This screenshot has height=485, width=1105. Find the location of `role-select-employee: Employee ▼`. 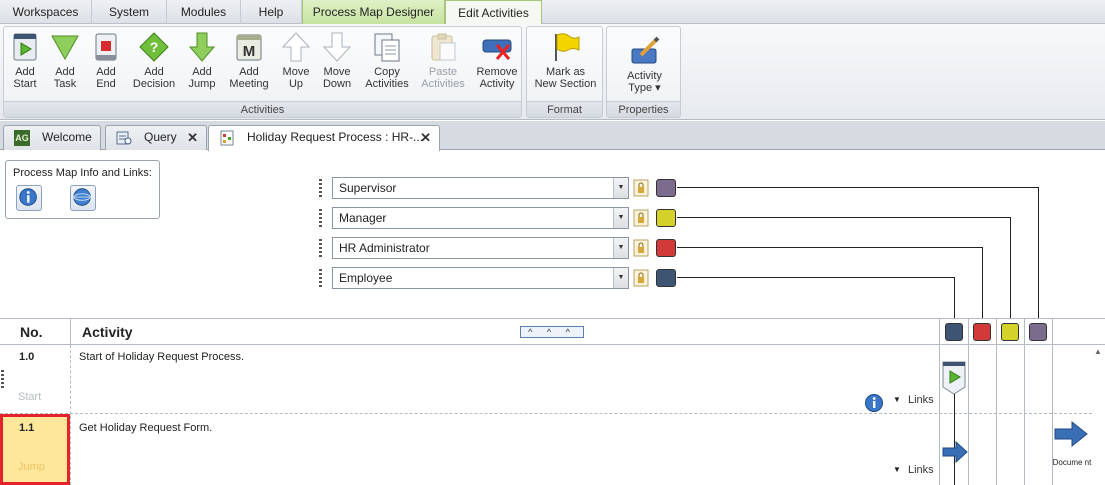

role-select-employee: Employee ▼ is located at coordinates (480, 278).